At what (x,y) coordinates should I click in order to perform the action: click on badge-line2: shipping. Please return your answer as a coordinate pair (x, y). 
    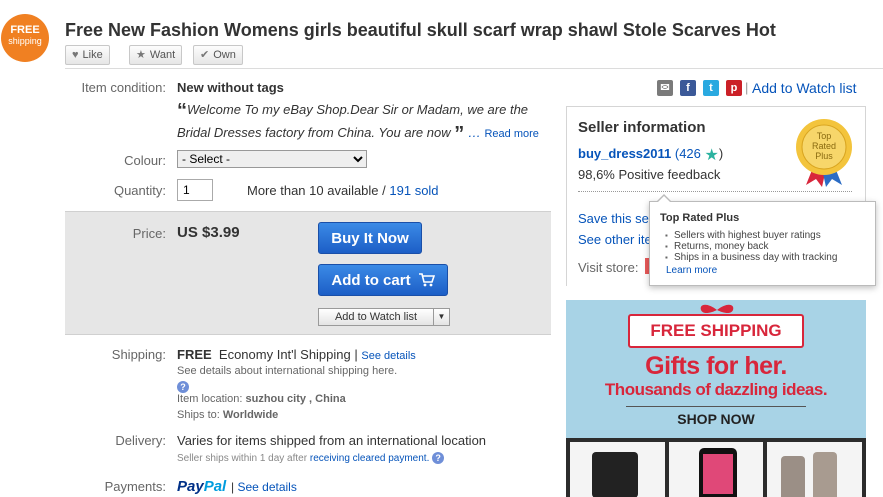
    Looking at the image, I should click on (25, 41).